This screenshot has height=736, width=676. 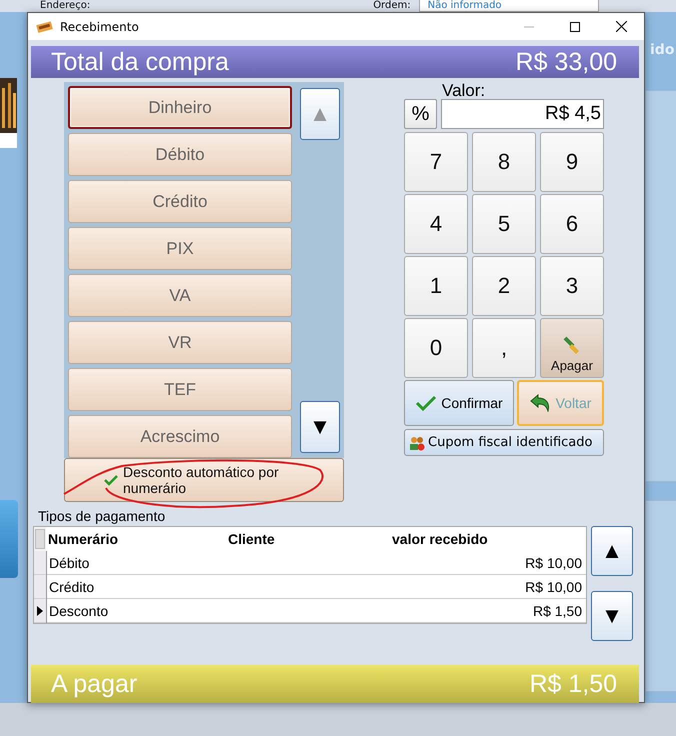 I want to click on key-button: 6, so click(x=572, y=224).